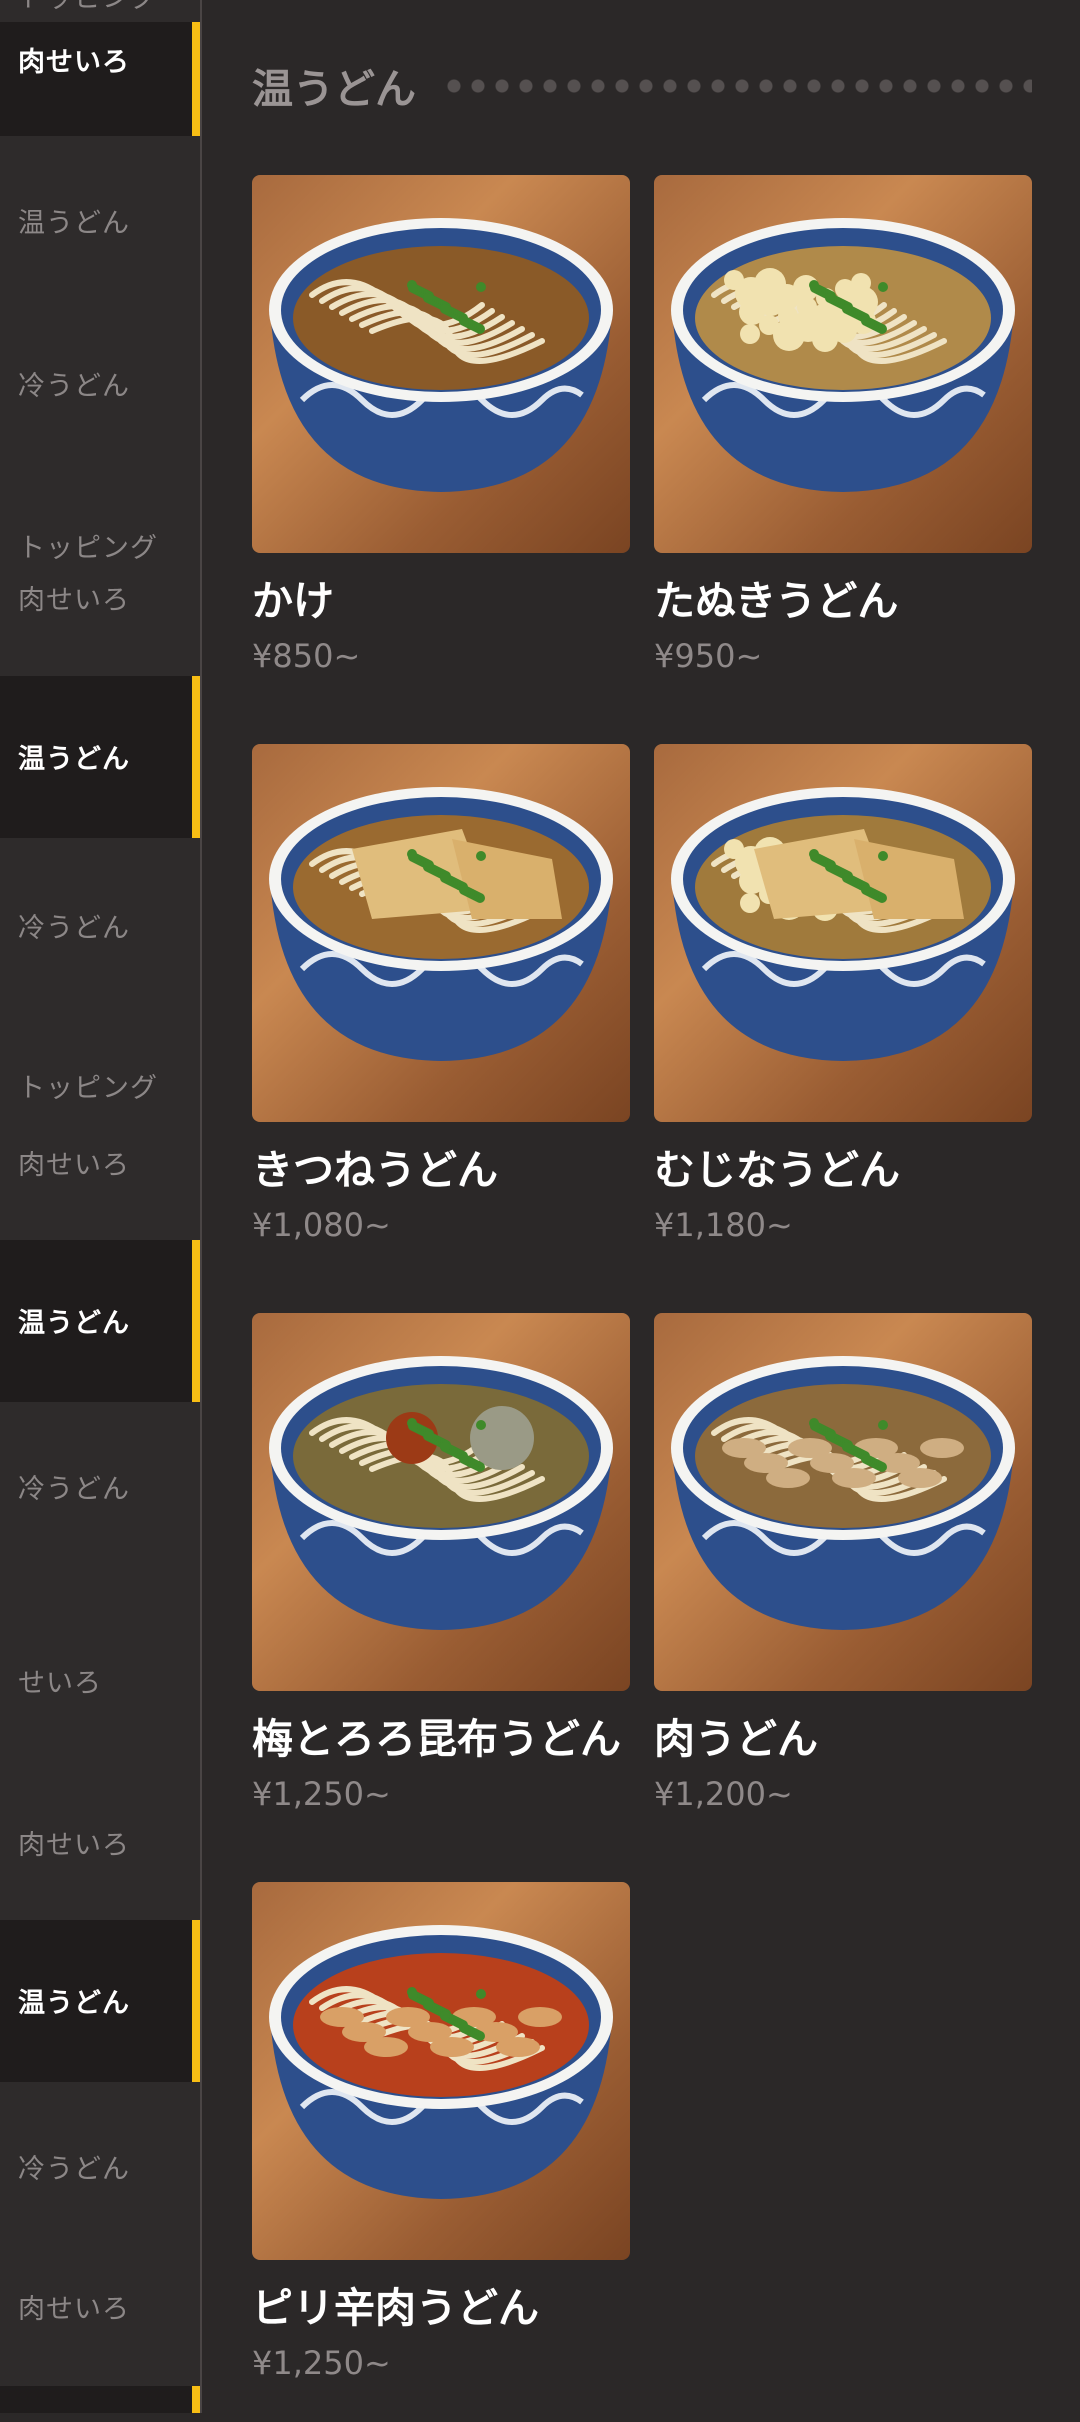  Describe the element at coordinates (736, 1739) in the screenshot. I see `menu-item-name: 肉うどん` at that location.